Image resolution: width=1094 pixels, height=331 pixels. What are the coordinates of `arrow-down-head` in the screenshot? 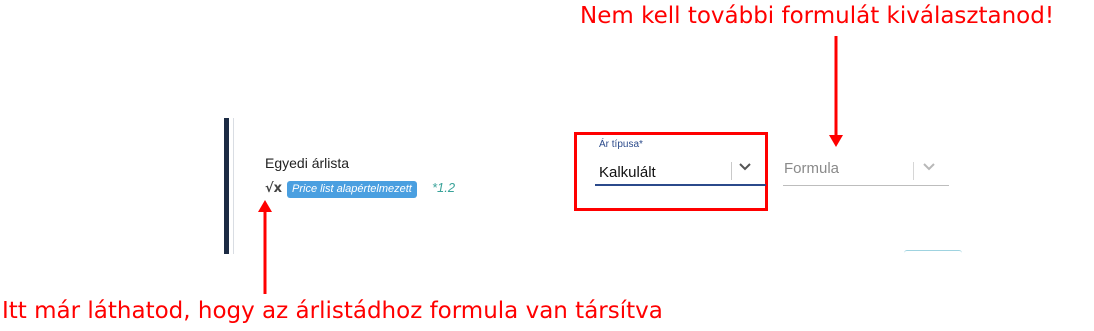 It's located at (836, 141).